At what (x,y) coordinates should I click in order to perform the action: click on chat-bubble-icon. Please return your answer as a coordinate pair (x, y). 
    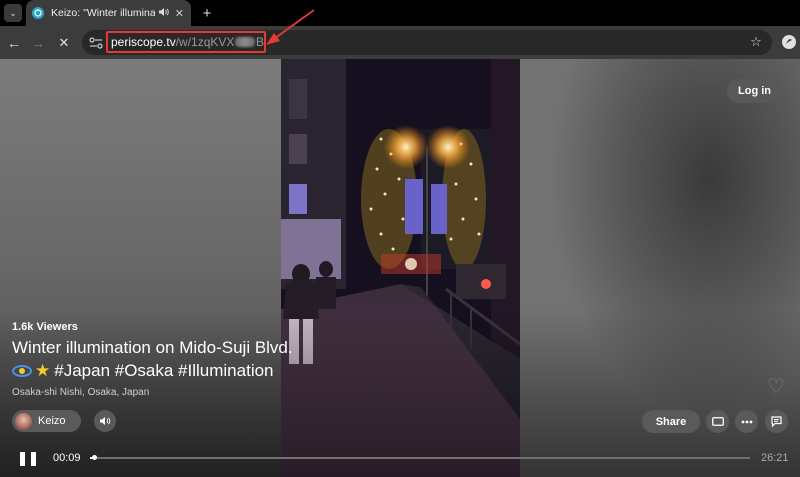
    Looking at the image, I should click on (776, 421).